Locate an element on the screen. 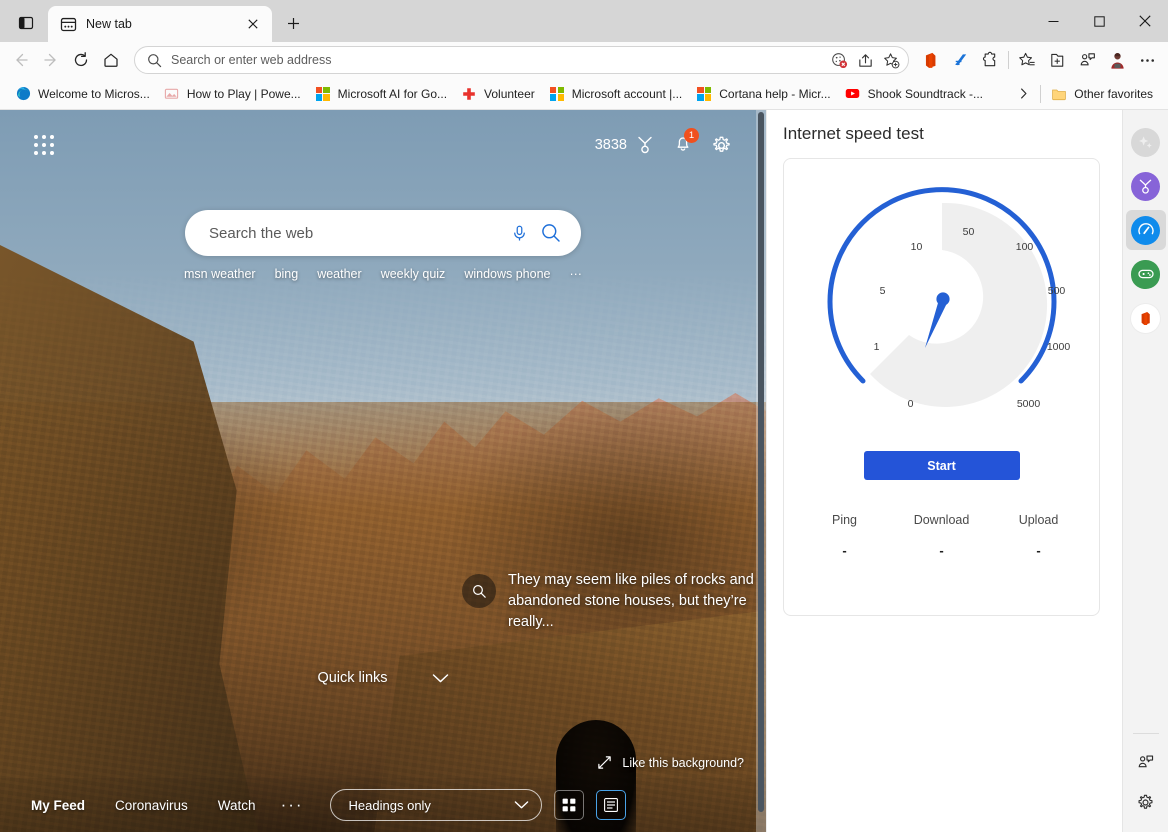 The image size is (1168, 832). feed-tab-coronavirus: Coronavirus is located at coordinates (151, 805).